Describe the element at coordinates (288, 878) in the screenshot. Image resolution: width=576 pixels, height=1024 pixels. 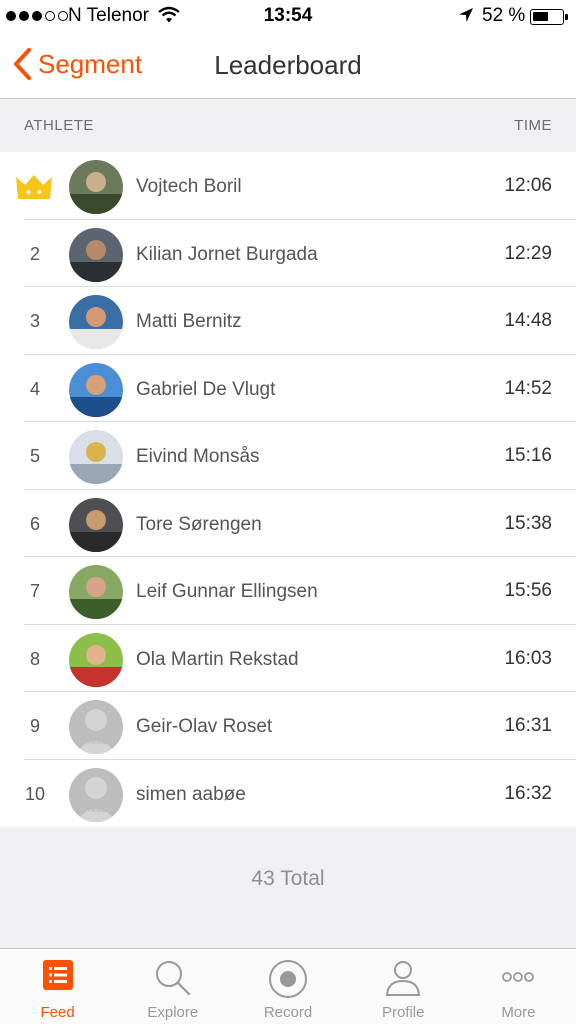
I see `total-count: 43 Total` at that location.